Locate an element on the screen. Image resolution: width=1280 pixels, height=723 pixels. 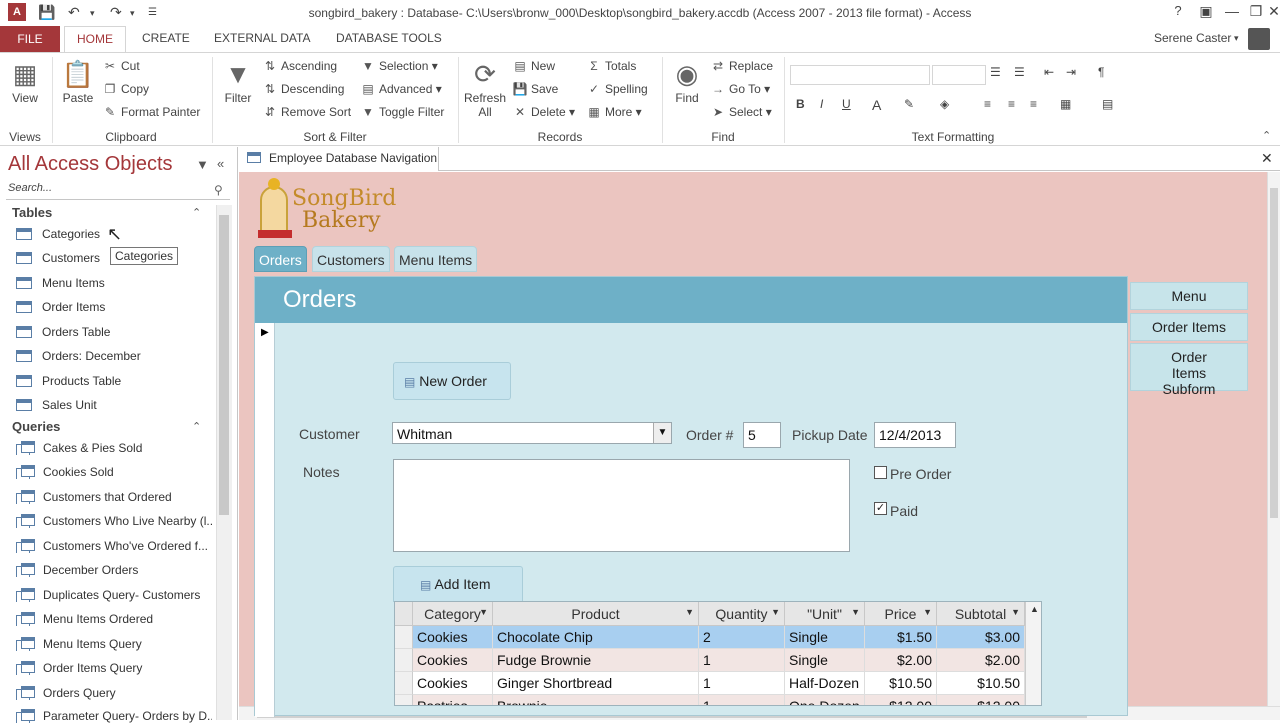
order-items-subform-nav-button: Order Items Subform is located at coordinates (1189, 370).